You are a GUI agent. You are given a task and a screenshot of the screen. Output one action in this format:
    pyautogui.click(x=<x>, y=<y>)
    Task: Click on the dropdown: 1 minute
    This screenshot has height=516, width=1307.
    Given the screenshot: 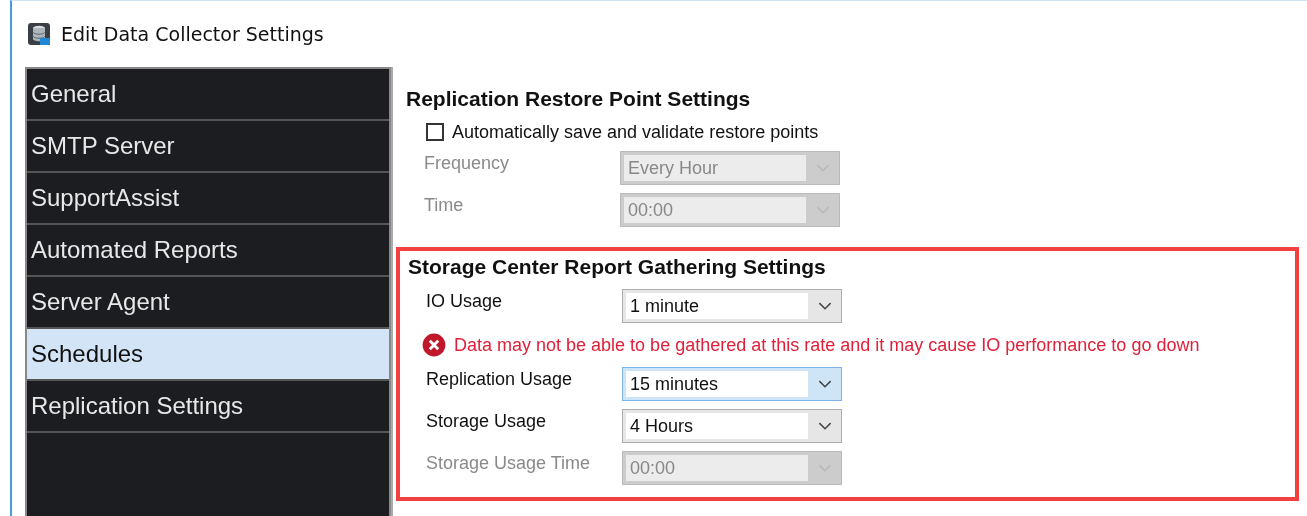 What is the action you would take?
    pyautogui.click(x=732, y=306)
    